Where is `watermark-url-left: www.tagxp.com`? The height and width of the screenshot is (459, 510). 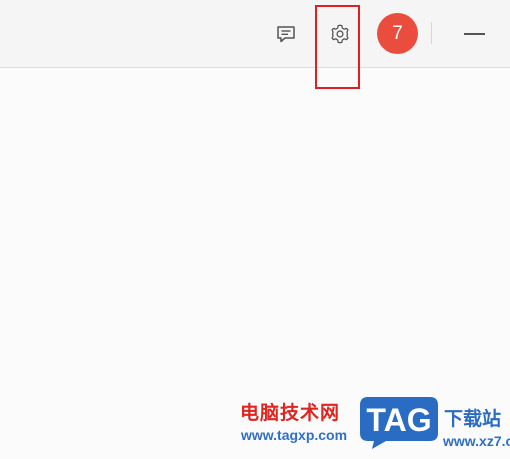 watermark-url-left: www.tagxp.com is located at coordinates (294, 435).